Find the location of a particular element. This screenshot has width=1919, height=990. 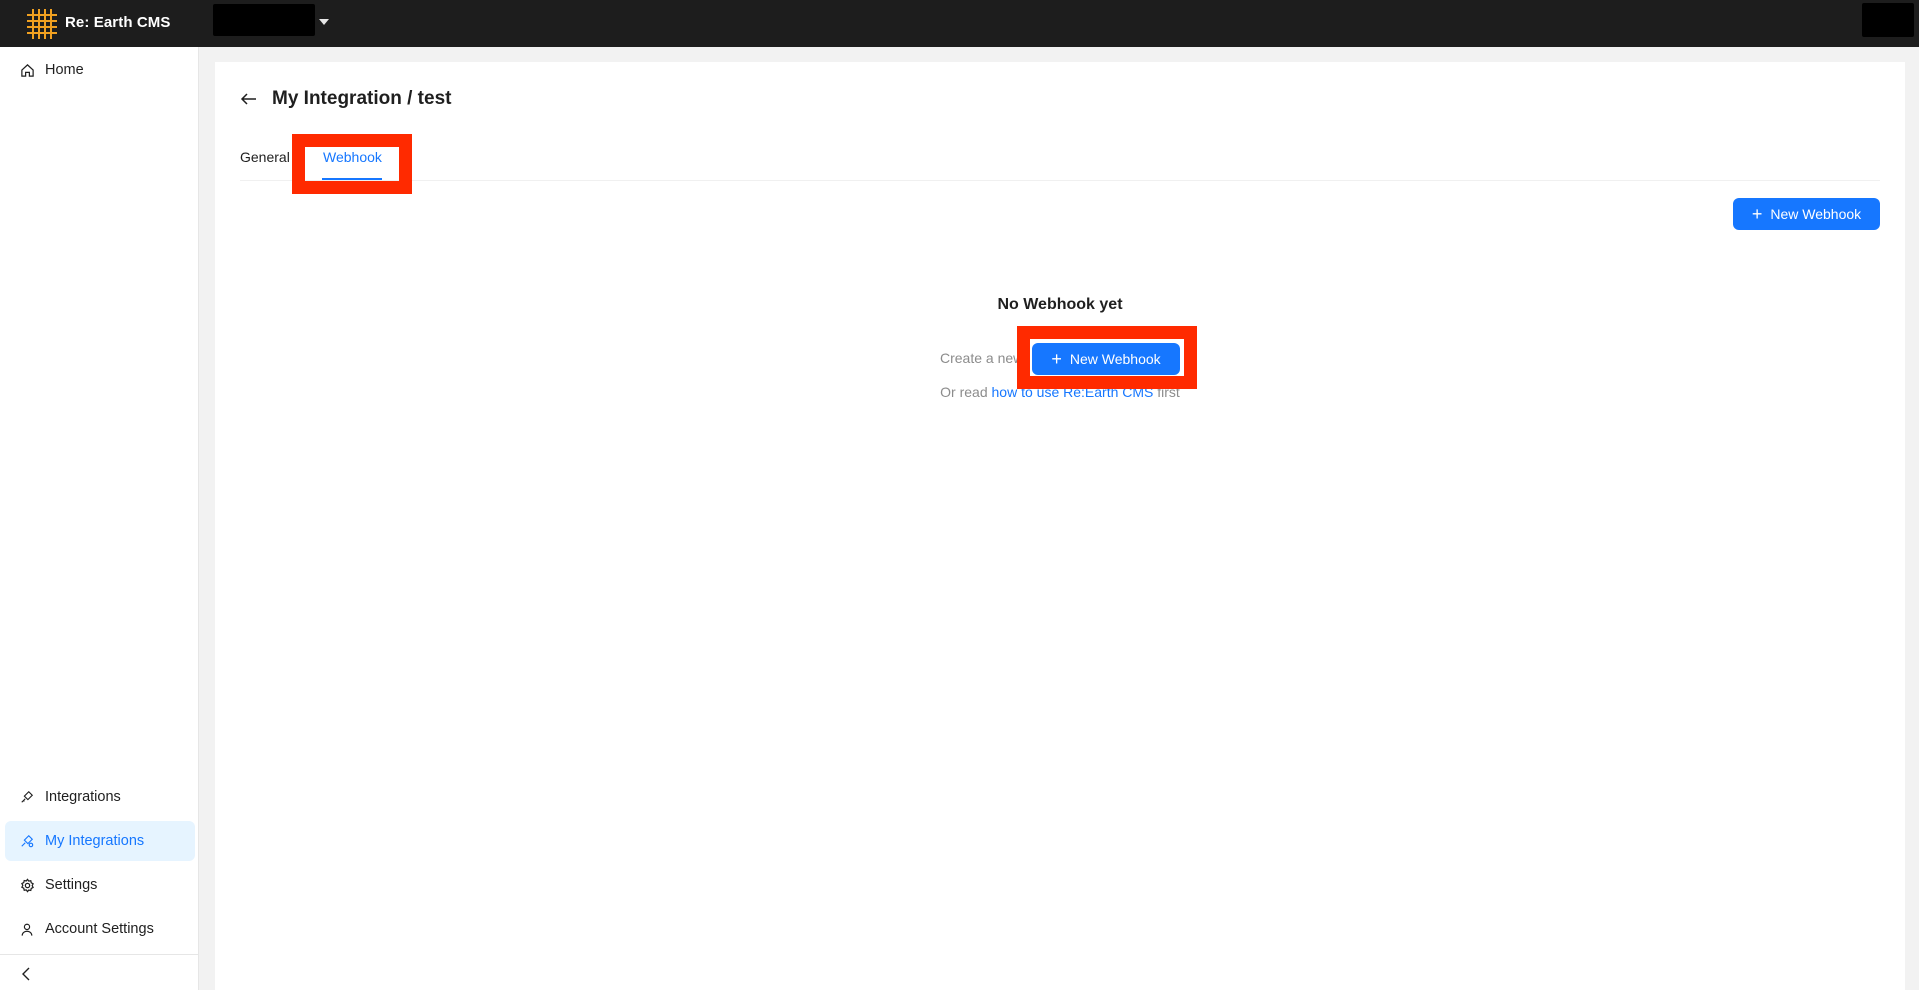

highlight-box-button is located at coordinates (1107, 357).